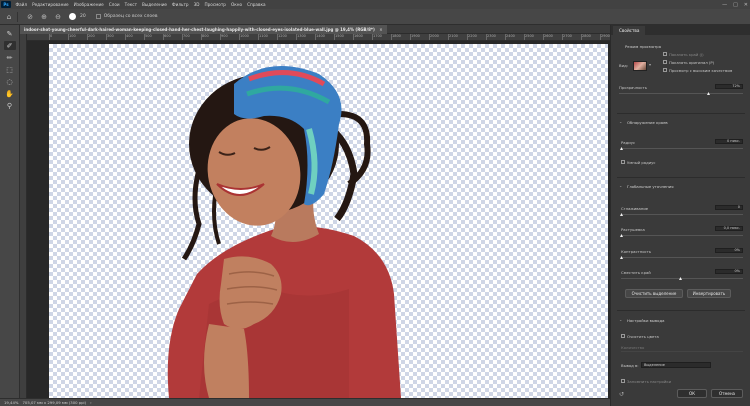 The image size is (750, 406). Describe the element at coordinates (21, 4) in the screenshot. I see `menu-file: Файл` at that location.